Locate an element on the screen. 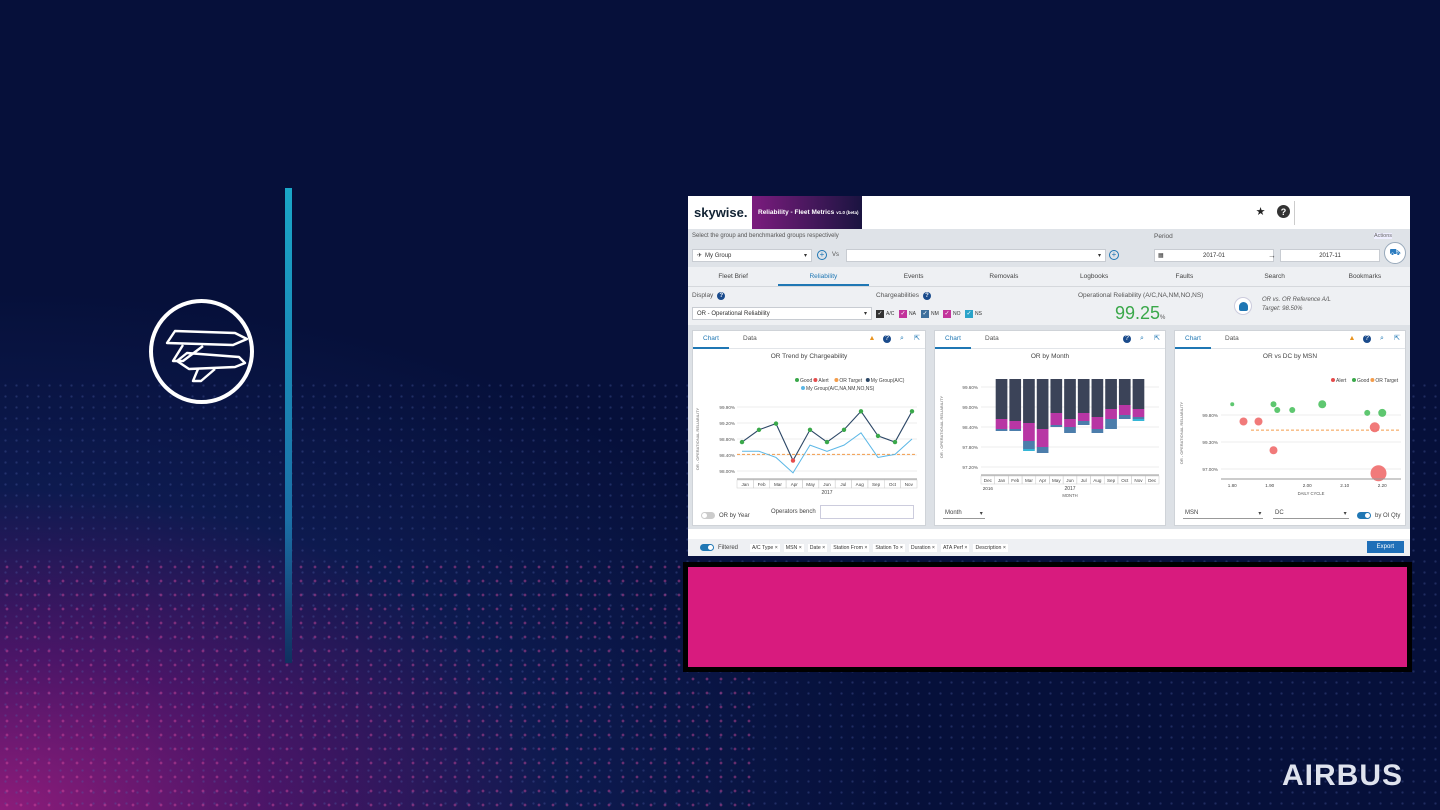  checkbox-icon: ✓ is located at coordinates (925, 314).